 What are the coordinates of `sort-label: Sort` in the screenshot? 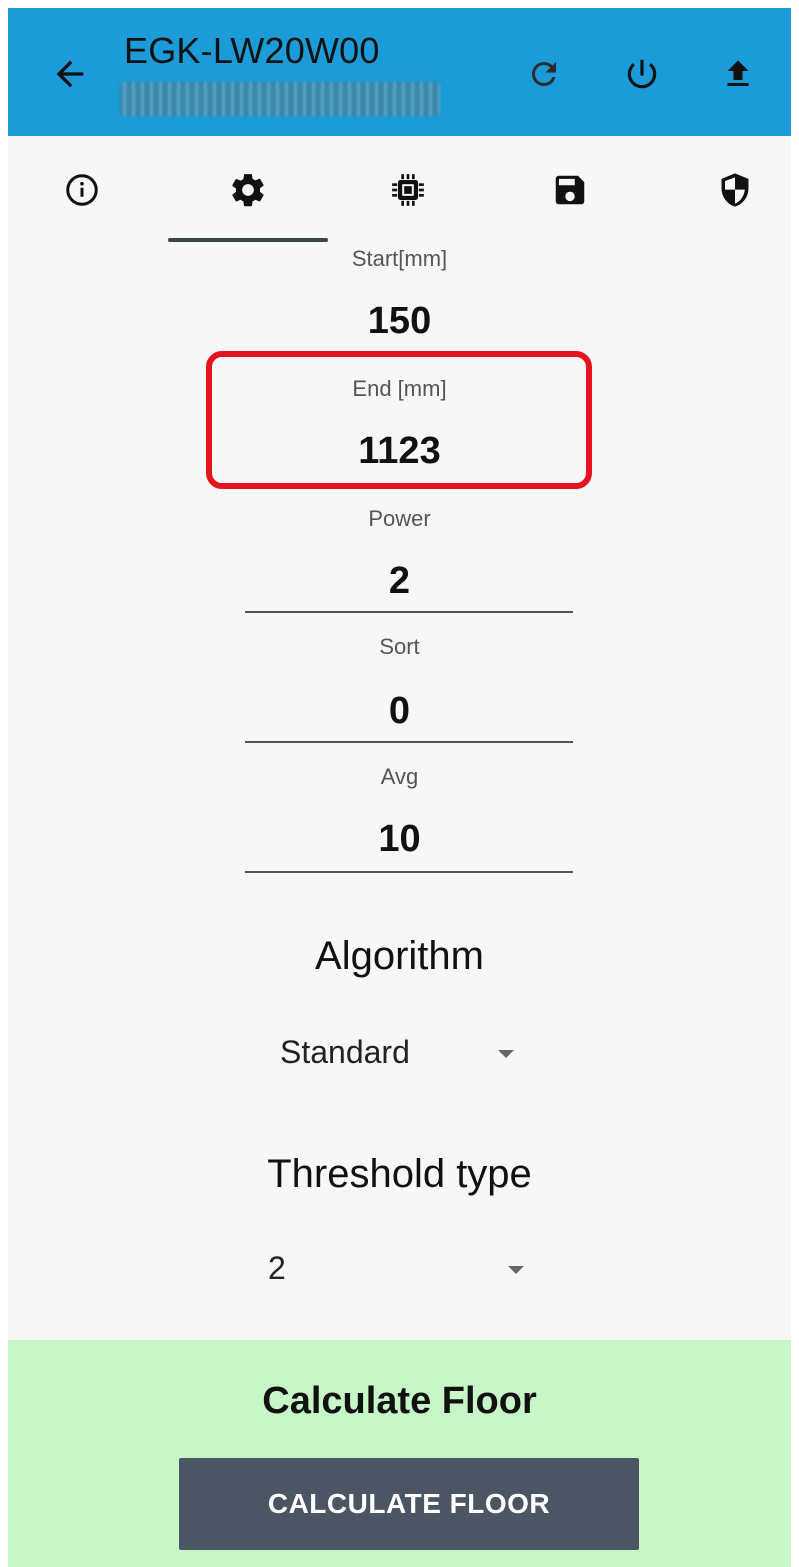 It's located at (399, 646).